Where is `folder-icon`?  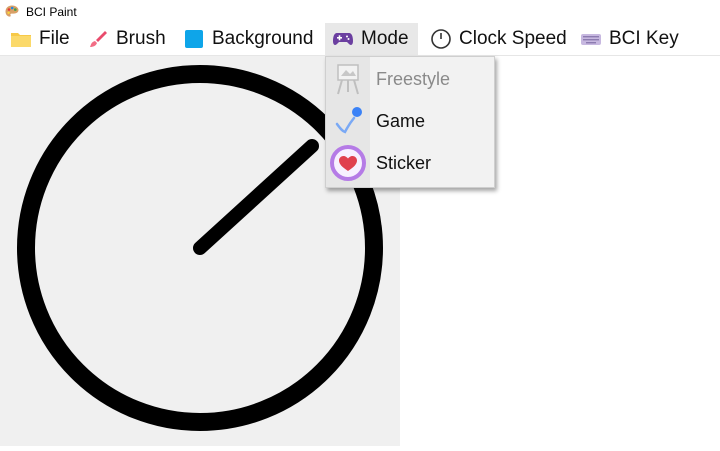 folder-icon is located at coordinates (21, 39).